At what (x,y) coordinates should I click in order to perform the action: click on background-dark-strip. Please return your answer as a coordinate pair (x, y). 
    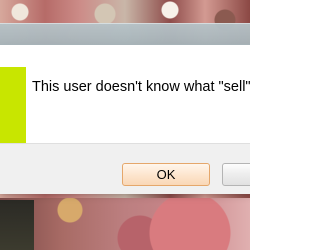
    Looking at the image, I should click on (17, 225).